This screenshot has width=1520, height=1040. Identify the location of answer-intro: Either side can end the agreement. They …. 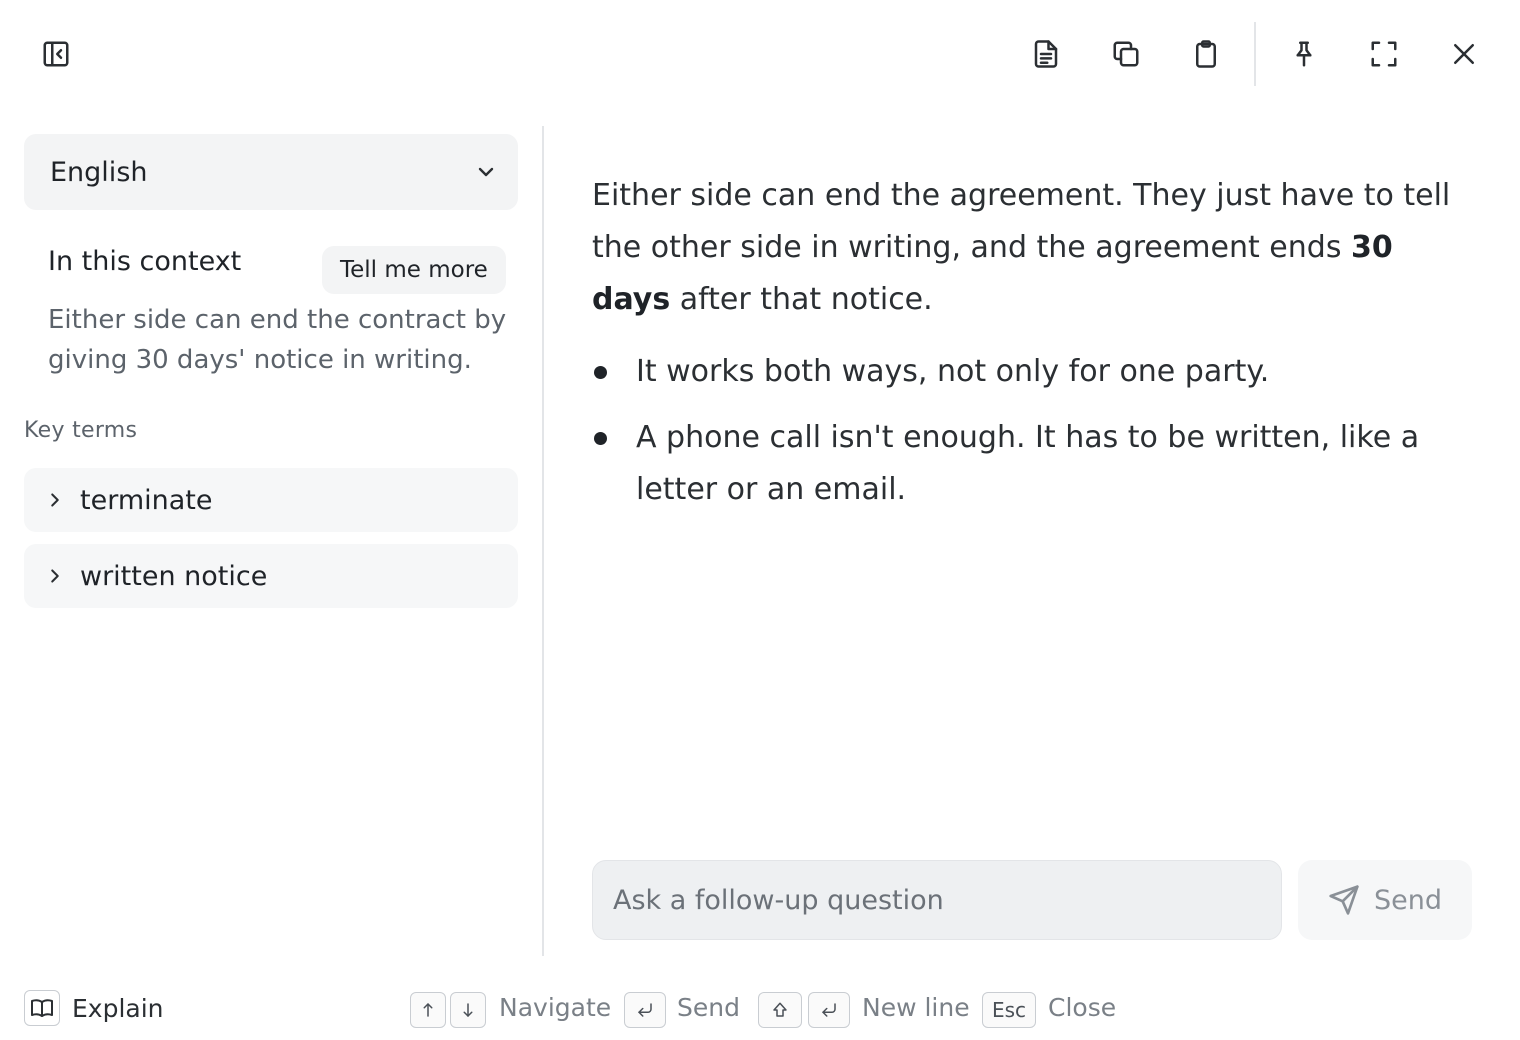
(1032, 248).